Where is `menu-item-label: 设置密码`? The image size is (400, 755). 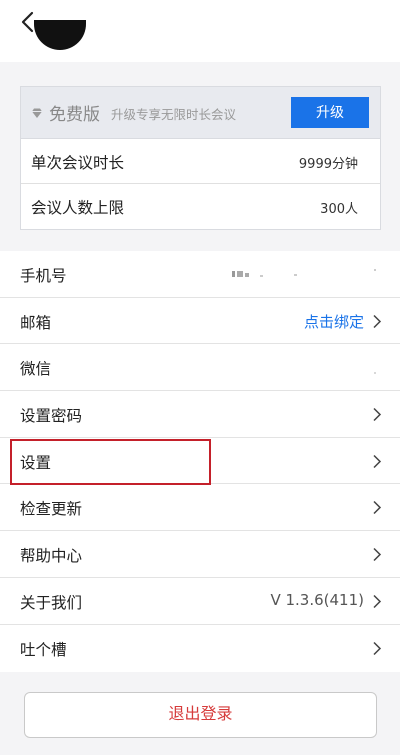 menu-item-label: 设置密码 is located at coordinates (51, 416).